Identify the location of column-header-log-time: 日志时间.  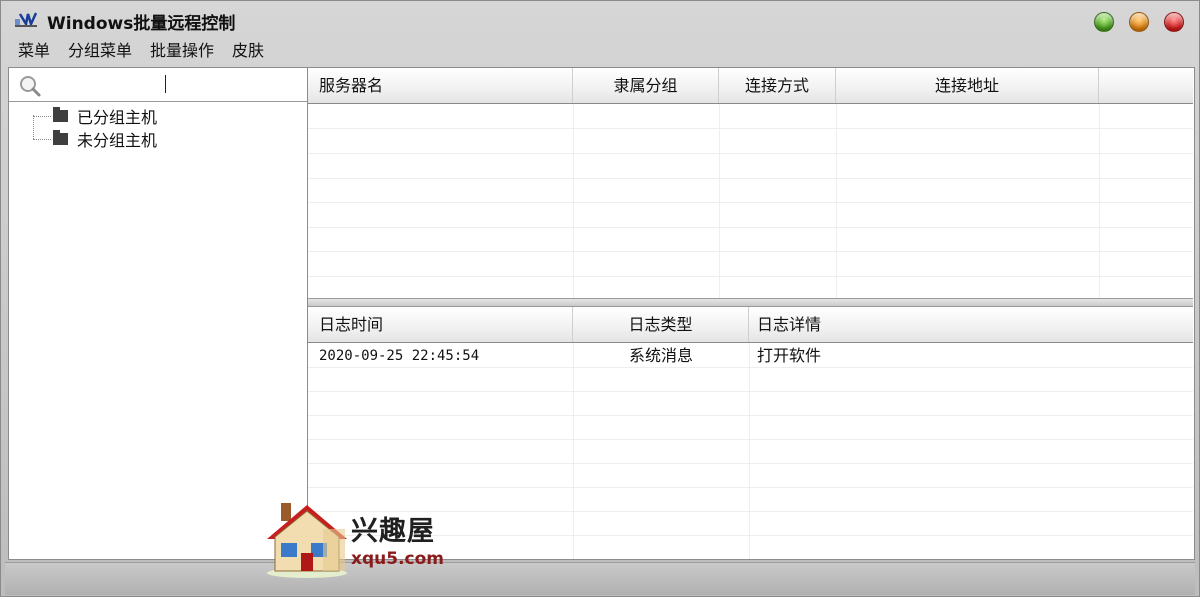
(440, 324).